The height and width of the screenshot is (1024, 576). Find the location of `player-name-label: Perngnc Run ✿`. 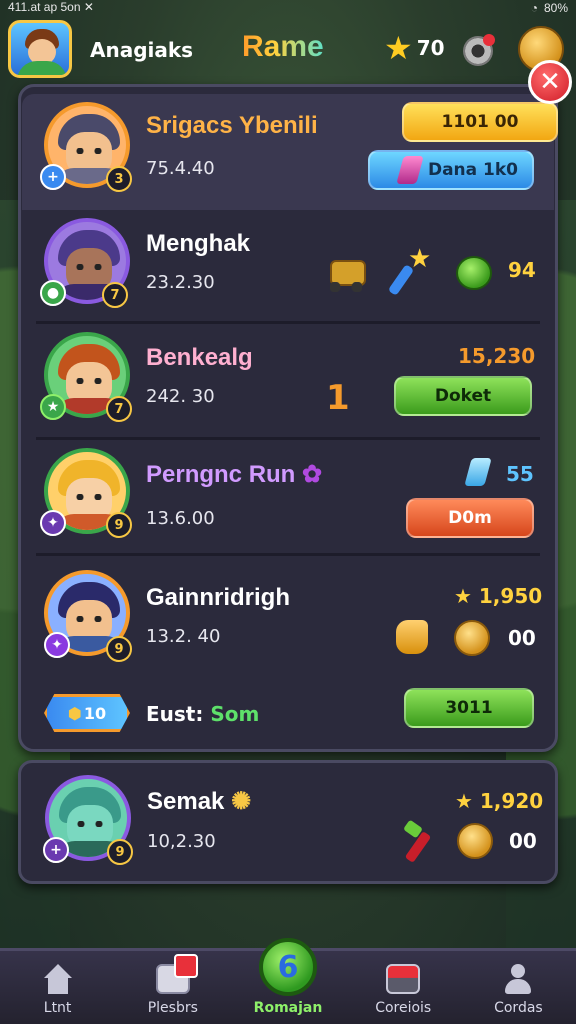

player-name-label: Perngnc Run ✿ is located at coordinates (234, 474).